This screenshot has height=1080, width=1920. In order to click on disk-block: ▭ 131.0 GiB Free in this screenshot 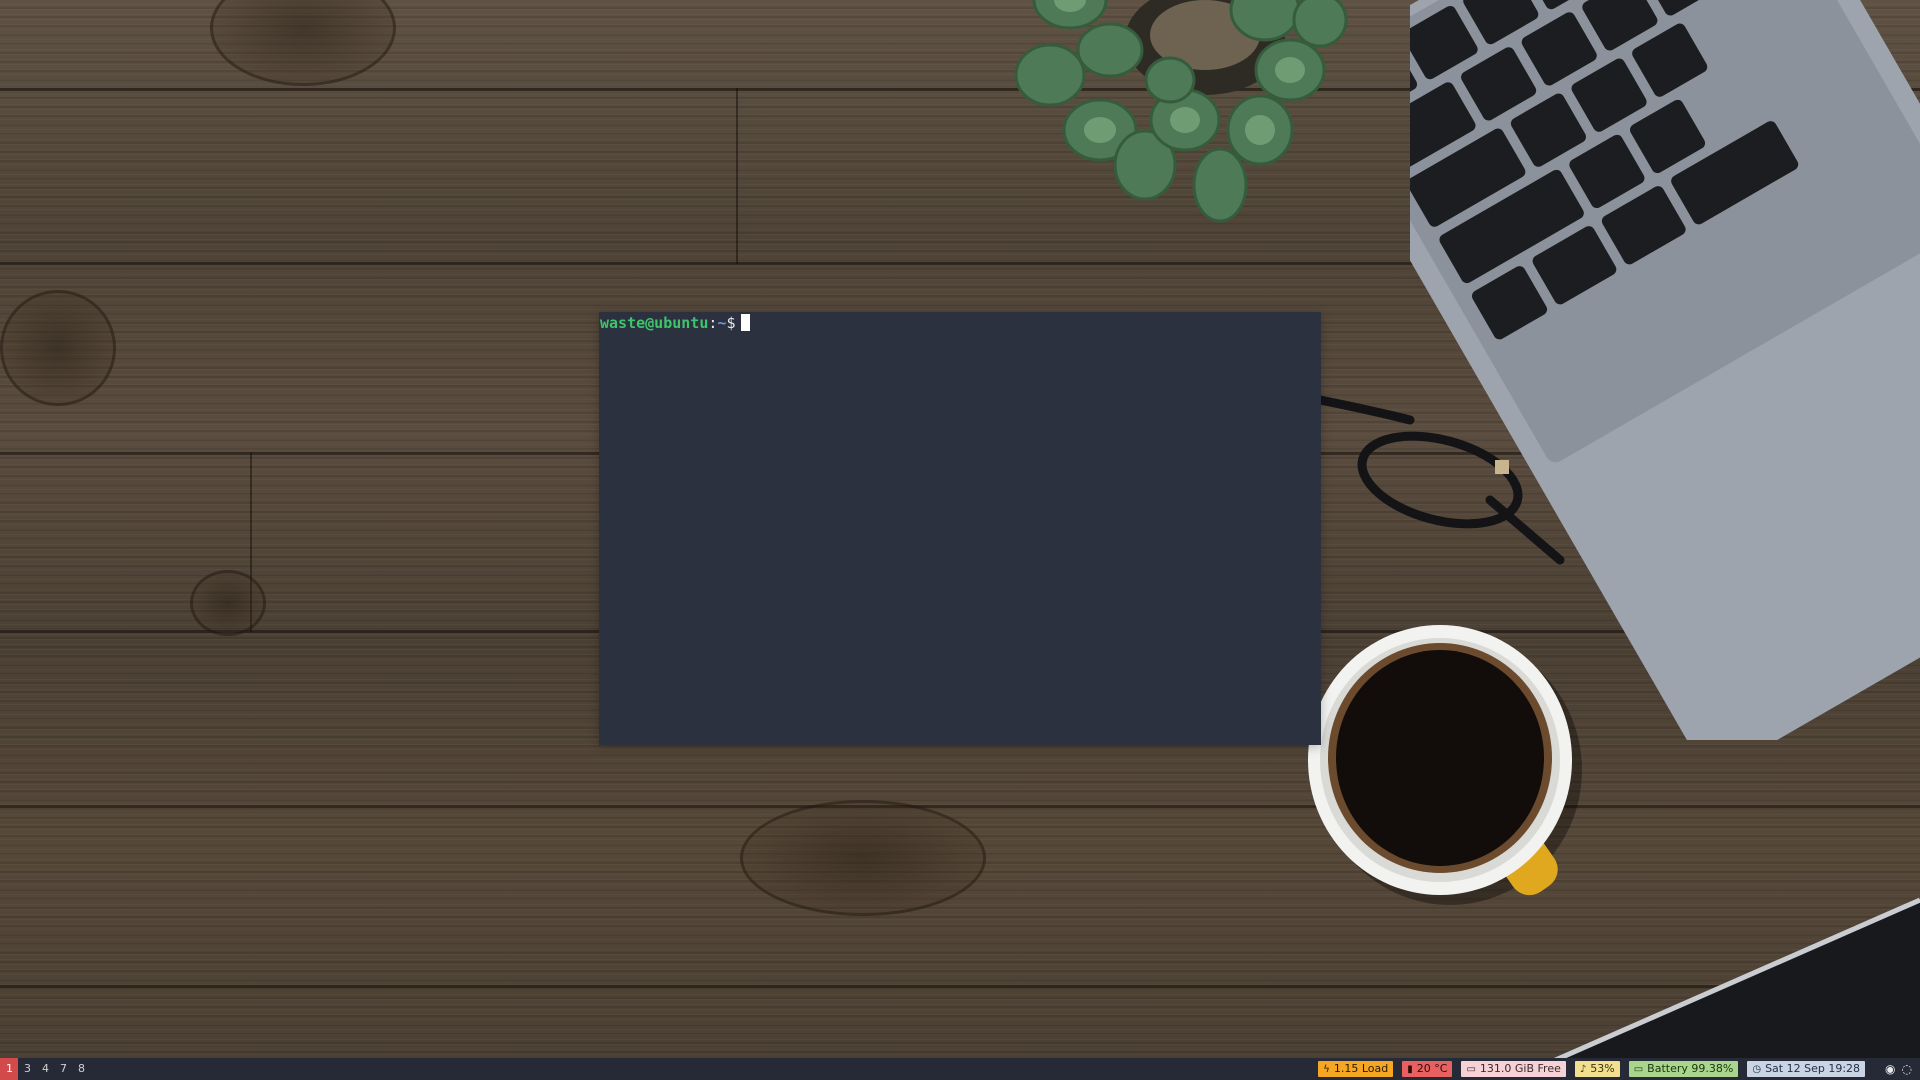, I will do `click(1513, 1069)`.